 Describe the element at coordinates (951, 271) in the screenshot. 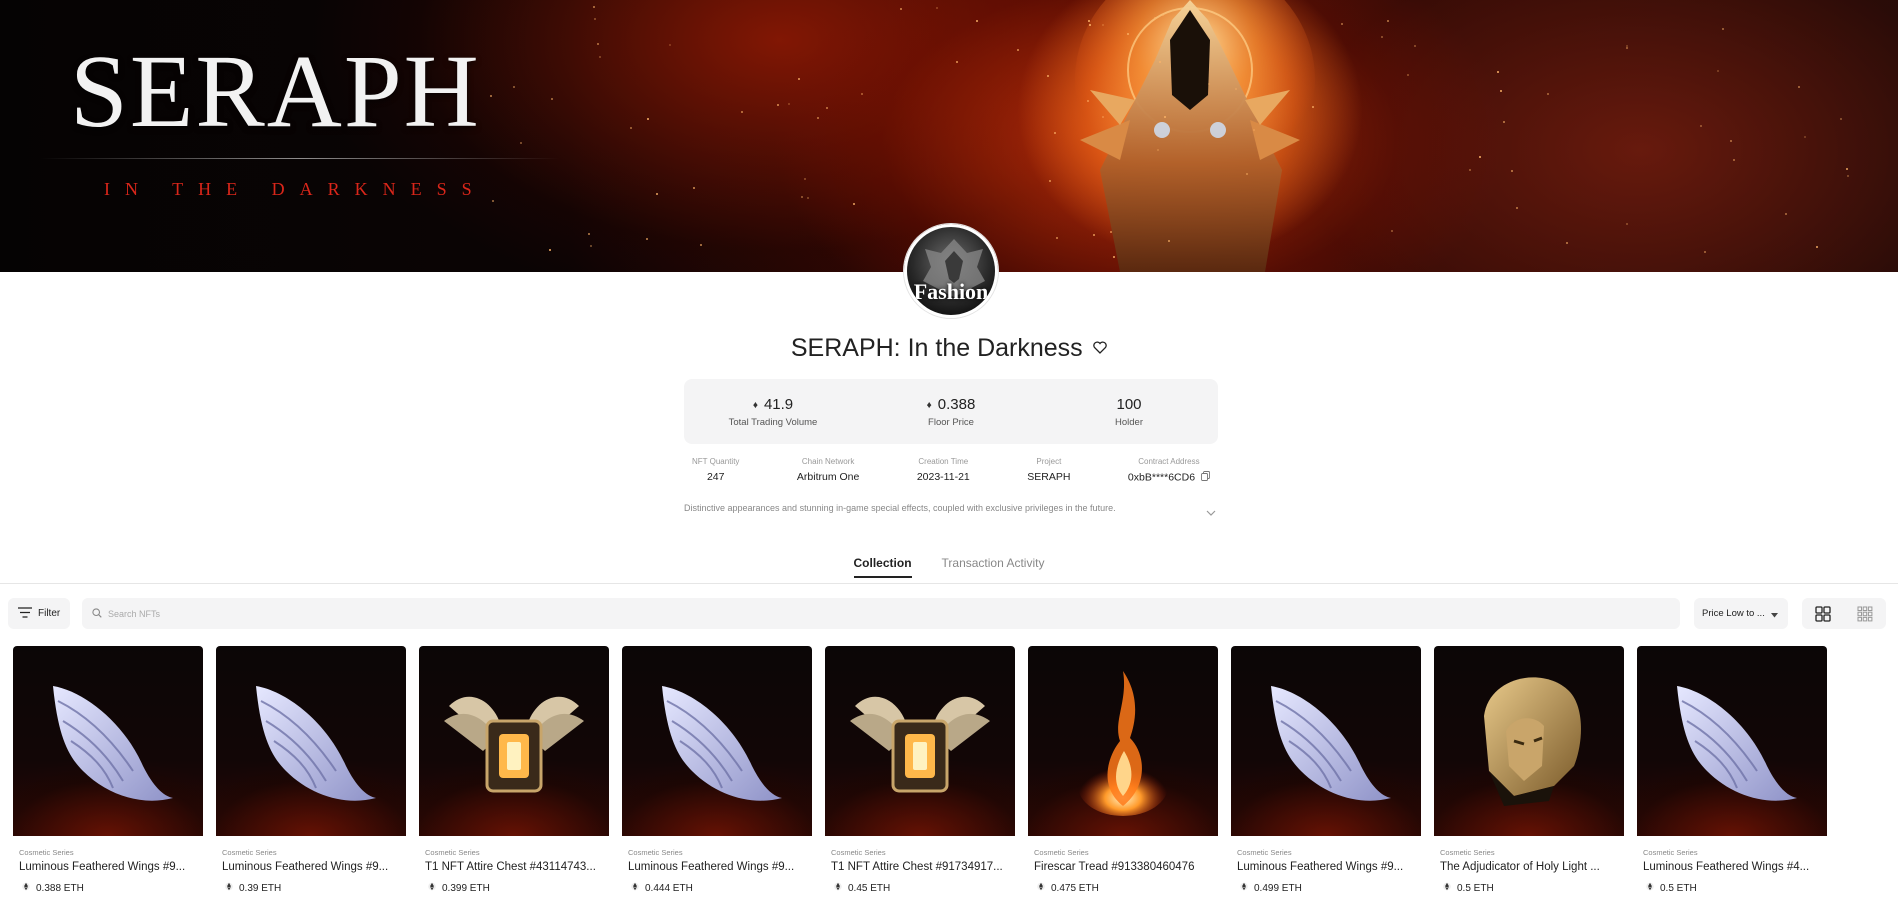

I see `collection-avatar: Fashion` at that location.